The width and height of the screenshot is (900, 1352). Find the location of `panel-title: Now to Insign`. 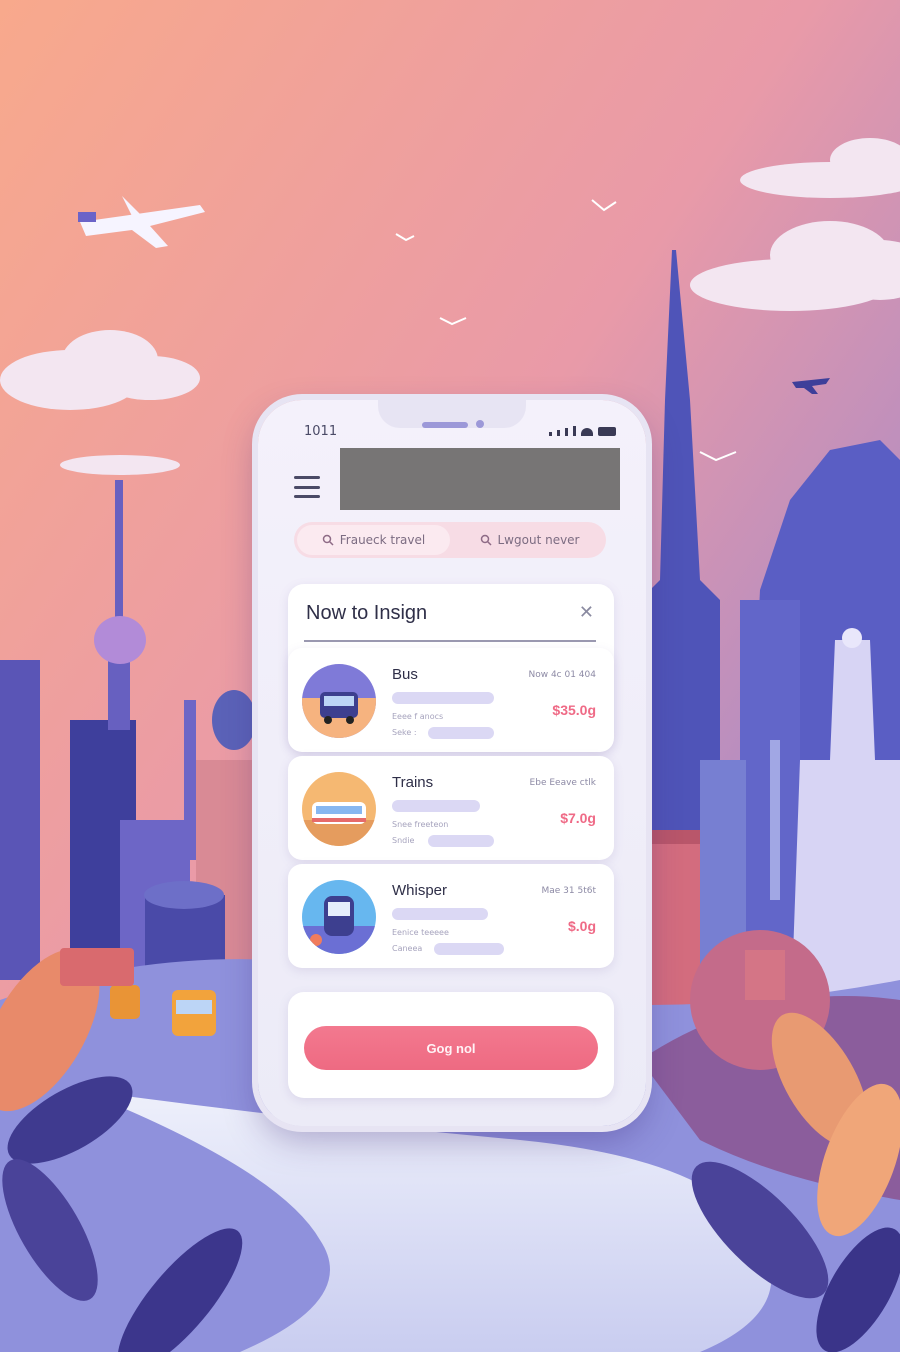

panel-title: Now to Insign is located at coordinates (367, 613).